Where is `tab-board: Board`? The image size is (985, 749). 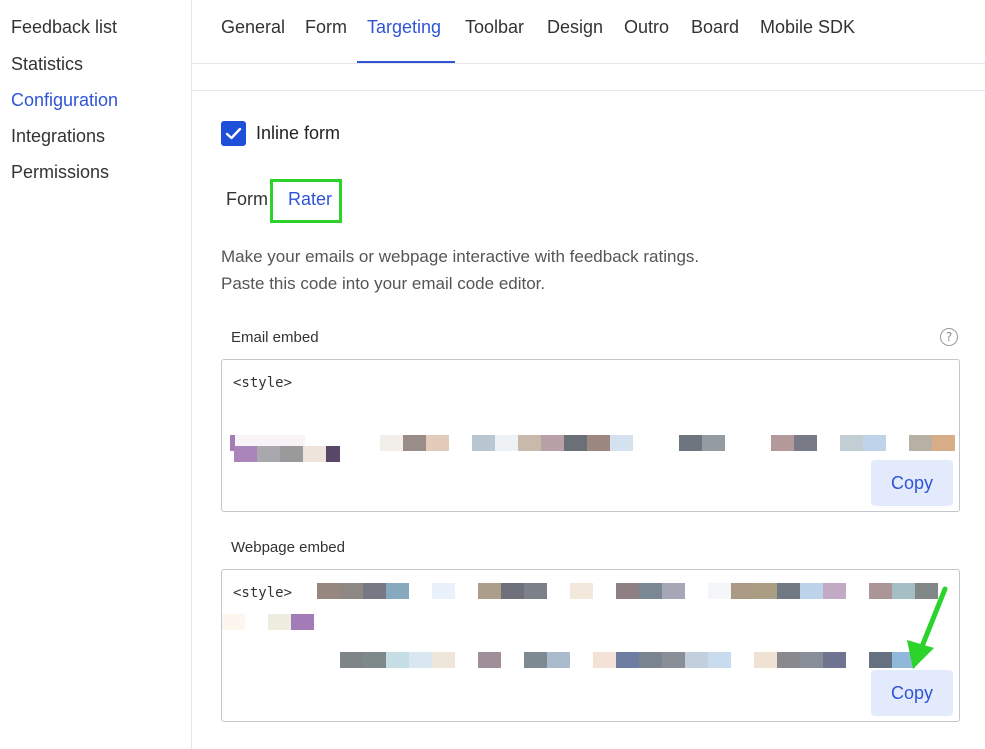 tab-board: Board is located at coordinates (715, 27).